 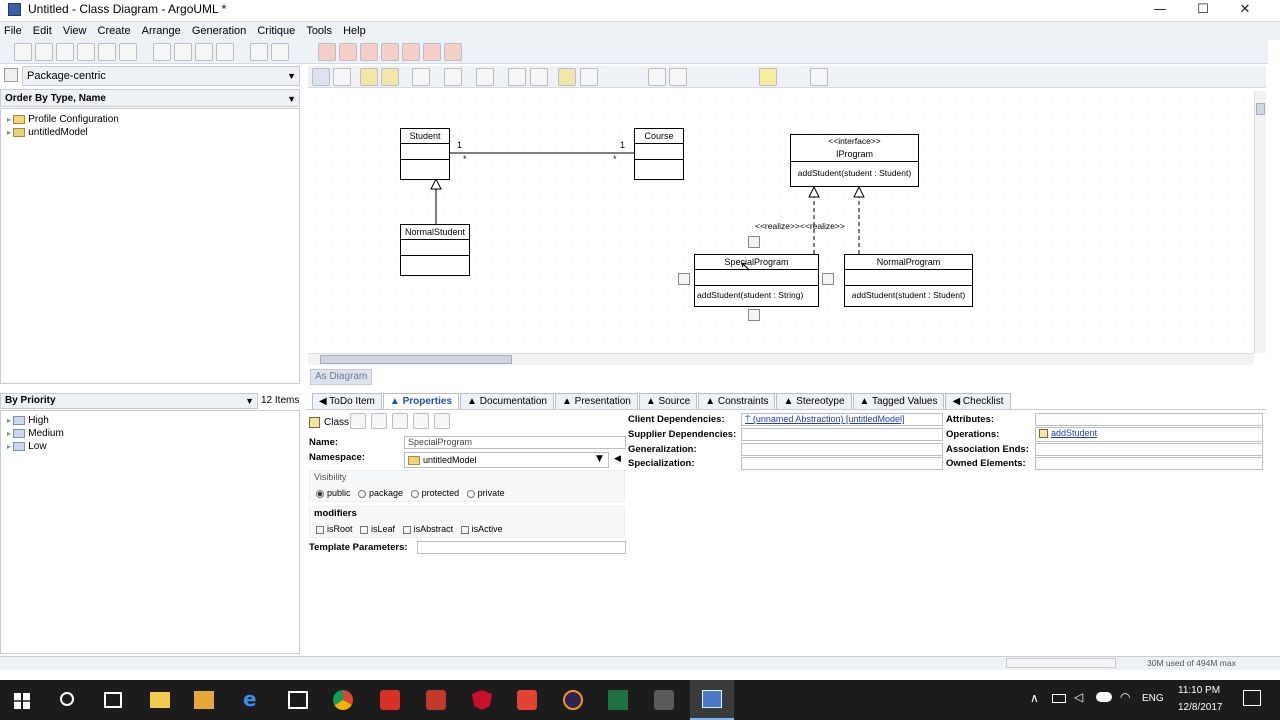 What do you see at coordinates (485, 77) in the screenshot?
I see `composition-tool-icon` at bounding box center [485, 77].